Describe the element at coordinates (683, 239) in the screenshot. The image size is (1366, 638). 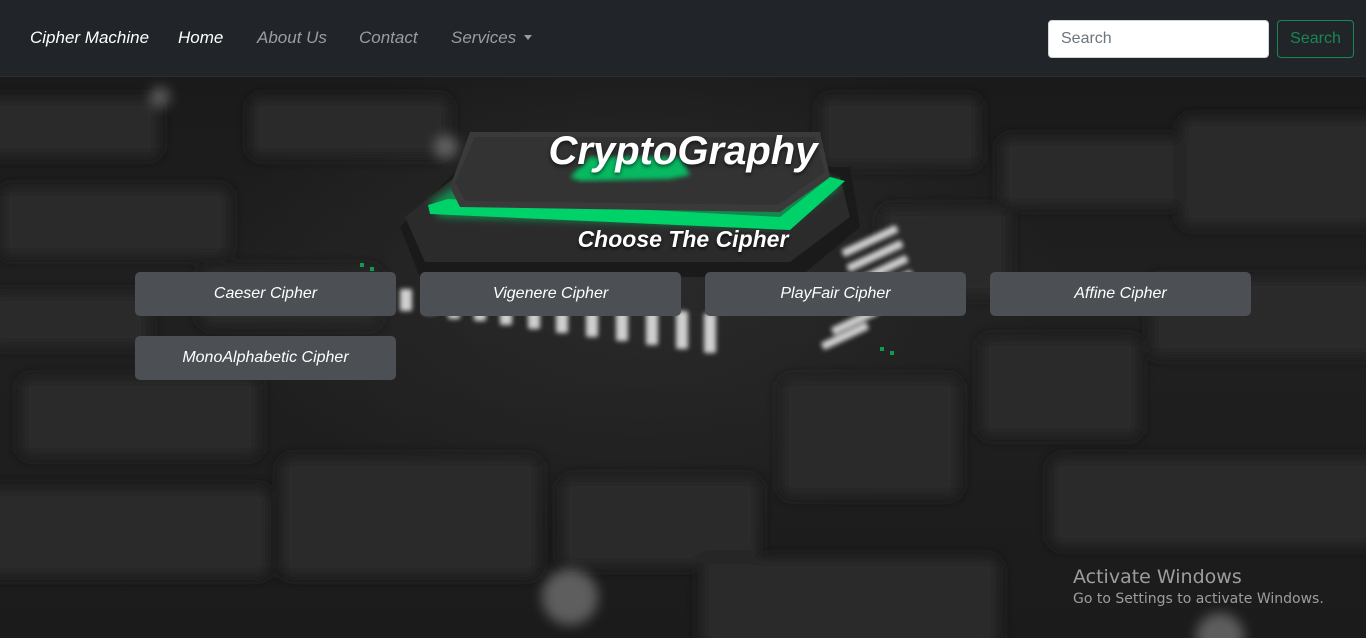
I see `page-subtitle: Choose The Cipher` at that location.